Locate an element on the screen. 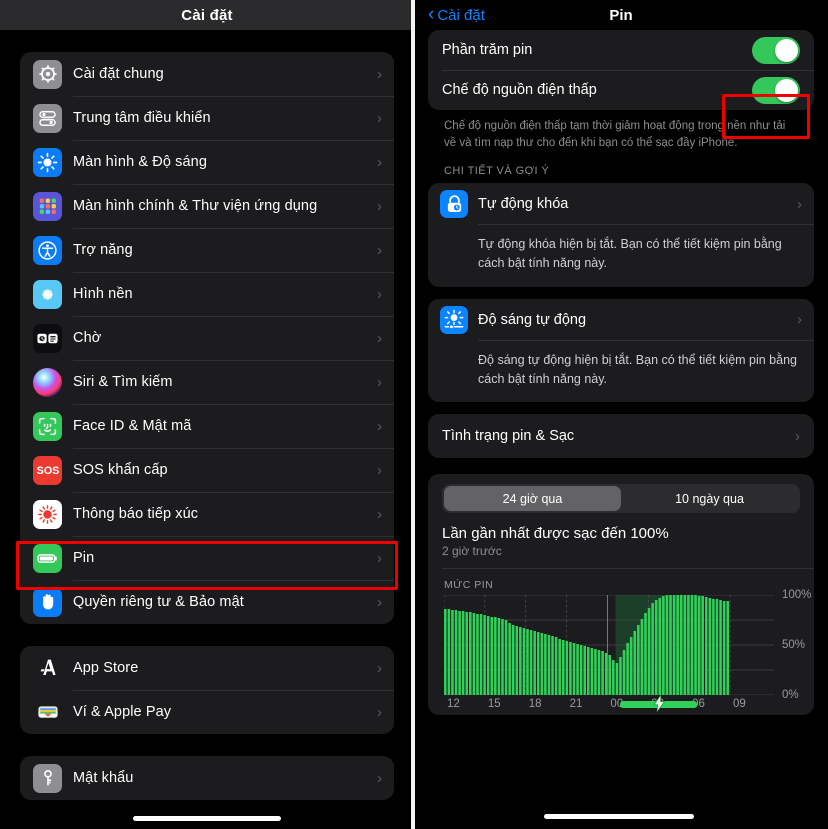  battery-health-row: Tình trạng pin & Sạc › is located at coordinates (621, 436).